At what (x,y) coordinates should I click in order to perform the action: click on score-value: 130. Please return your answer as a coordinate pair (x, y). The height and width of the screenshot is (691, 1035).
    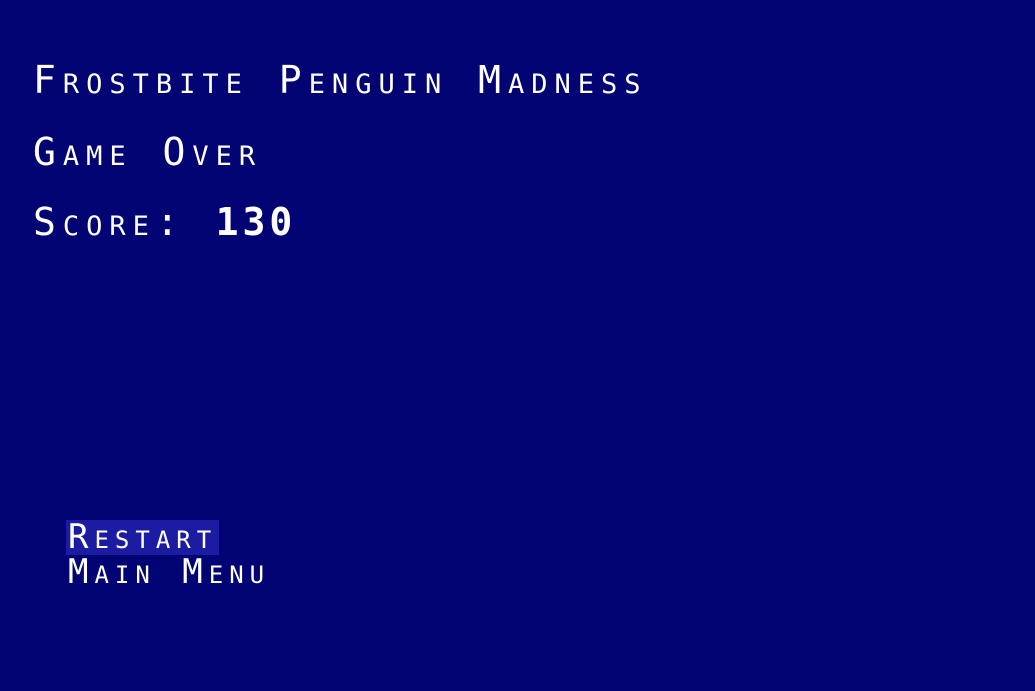
    Looking at the image, I should click on (256, 222).